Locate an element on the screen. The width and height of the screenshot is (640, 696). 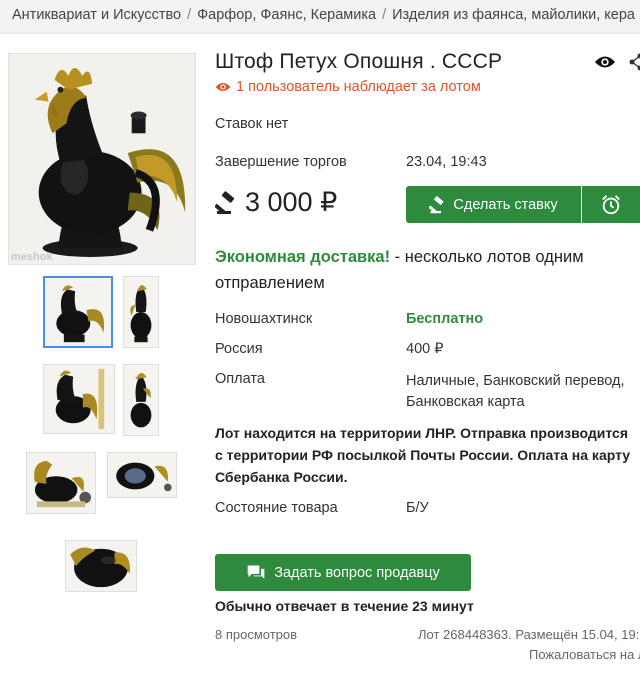
eye-icon is located at coordinates (223, 87).